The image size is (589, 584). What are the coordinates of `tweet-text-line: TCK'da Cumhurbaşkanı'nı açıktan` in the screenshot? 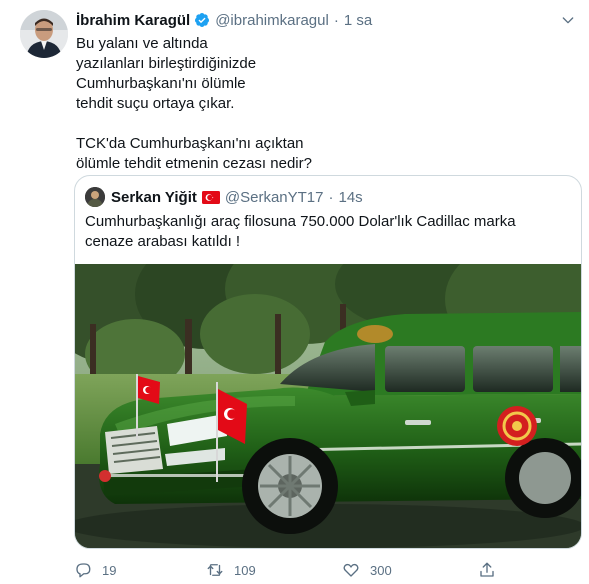 It's located at (190, 143).